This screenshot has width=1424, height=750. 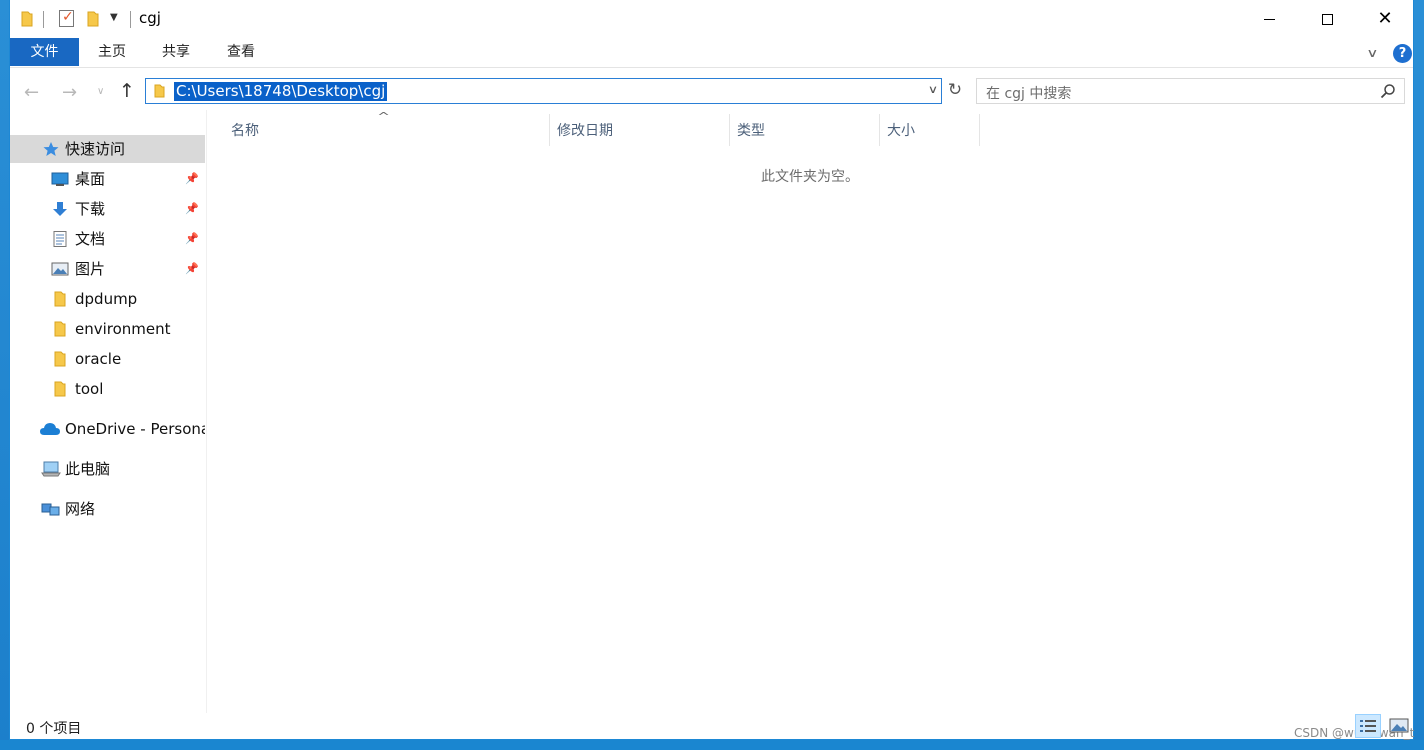 What do you see at coordinates (107, 209) in the screenshot?
I see `sidebar-item-downloads: 下载 📌` at bounding box center [107, 209].